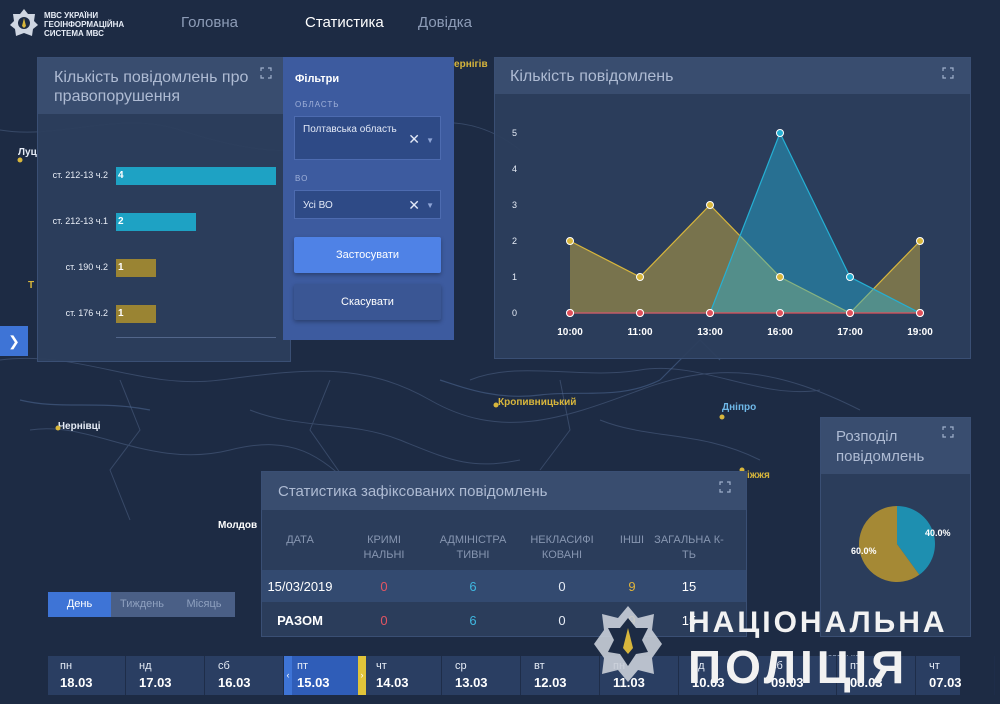 Image resolution: width=1000 pixels, height=704 pixels. Describe the element at coordinates (87, 675) in the screenshot. I see `day-item: пн 18.03` at that location.